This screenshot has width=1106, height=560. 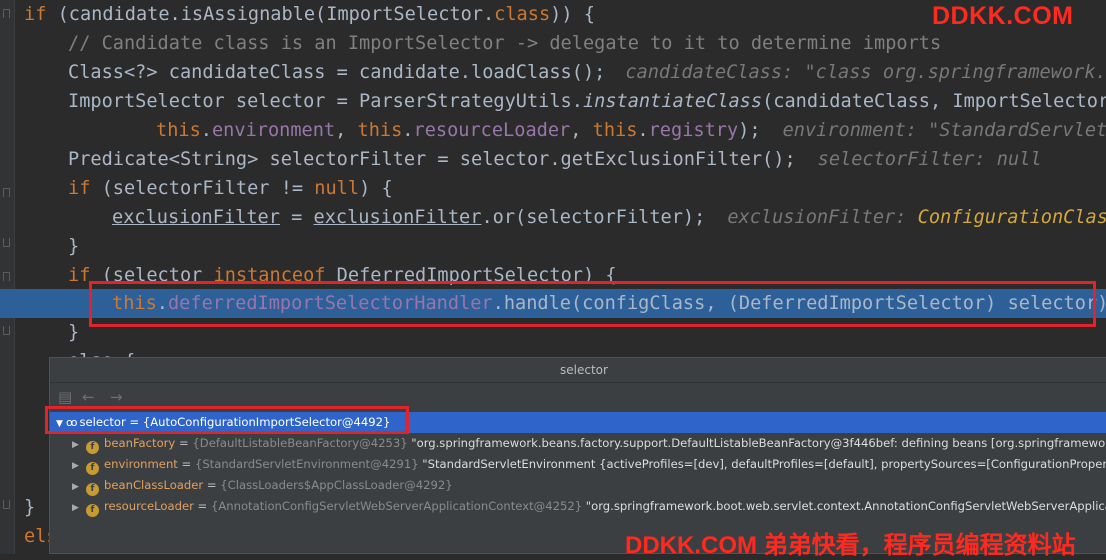 I want to click on watermark-top: DDKK.COM, so click(x=1003, y=16).